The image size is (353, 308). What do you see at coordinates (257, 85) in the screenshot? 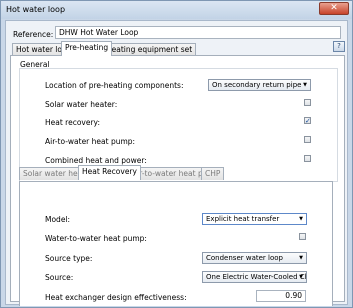
I see `location-select-value: On secondary return pipe` at bounding box center [257, 85].